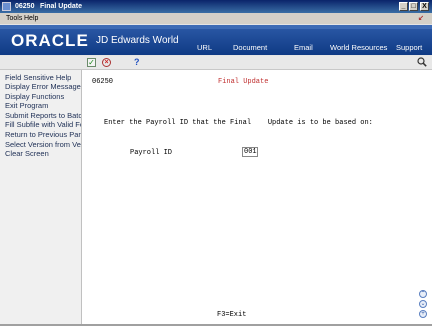 The image size is (432, 326). Describe the element at coordinates (50, 40) in the screenshot. I see `oracle-logo: ORACLE` at that location.